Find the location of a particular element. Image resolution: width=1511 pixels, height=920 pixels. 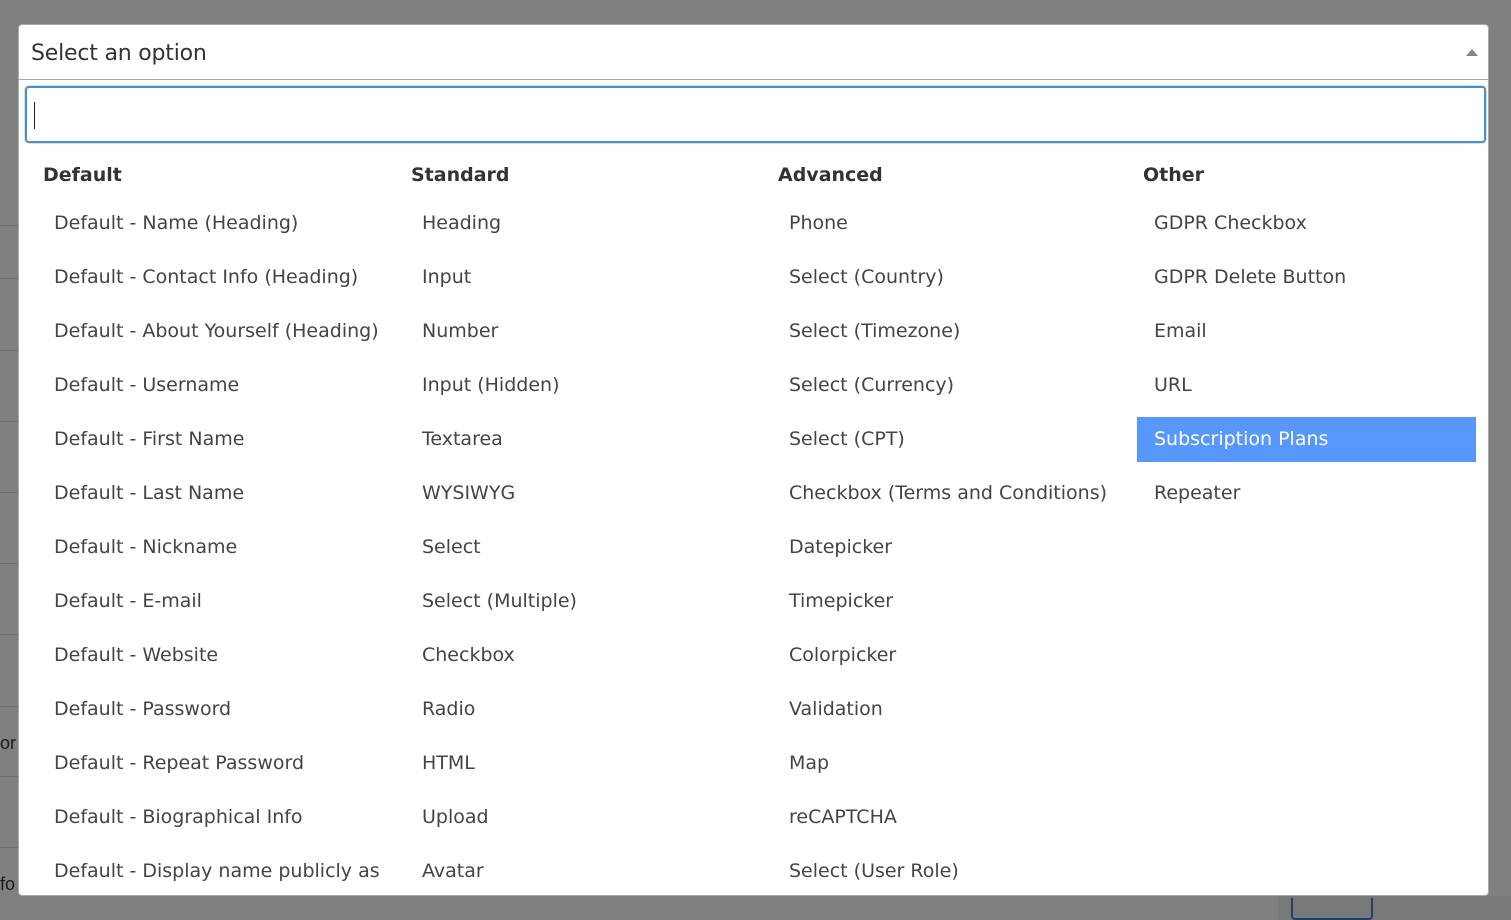

select-placeholder: Select an option is located at coordinates (119, 53).